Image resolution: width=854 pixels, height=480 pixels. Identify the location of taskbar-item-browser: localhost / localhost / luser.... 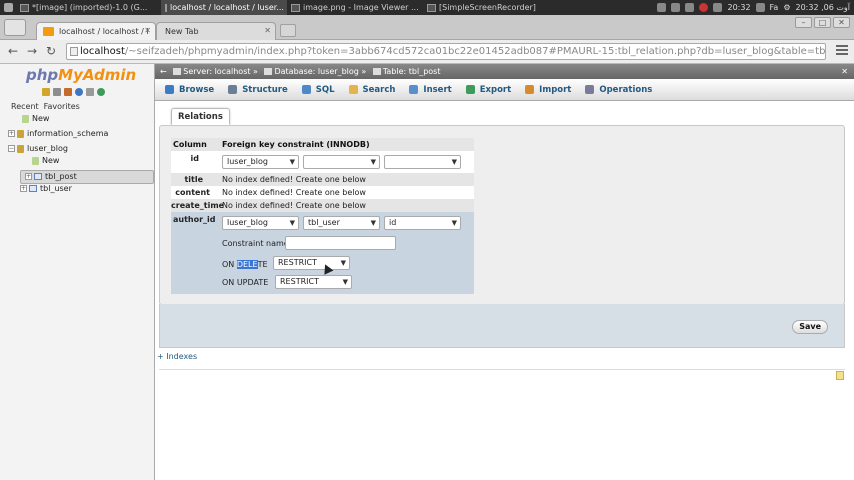
(224, 7).